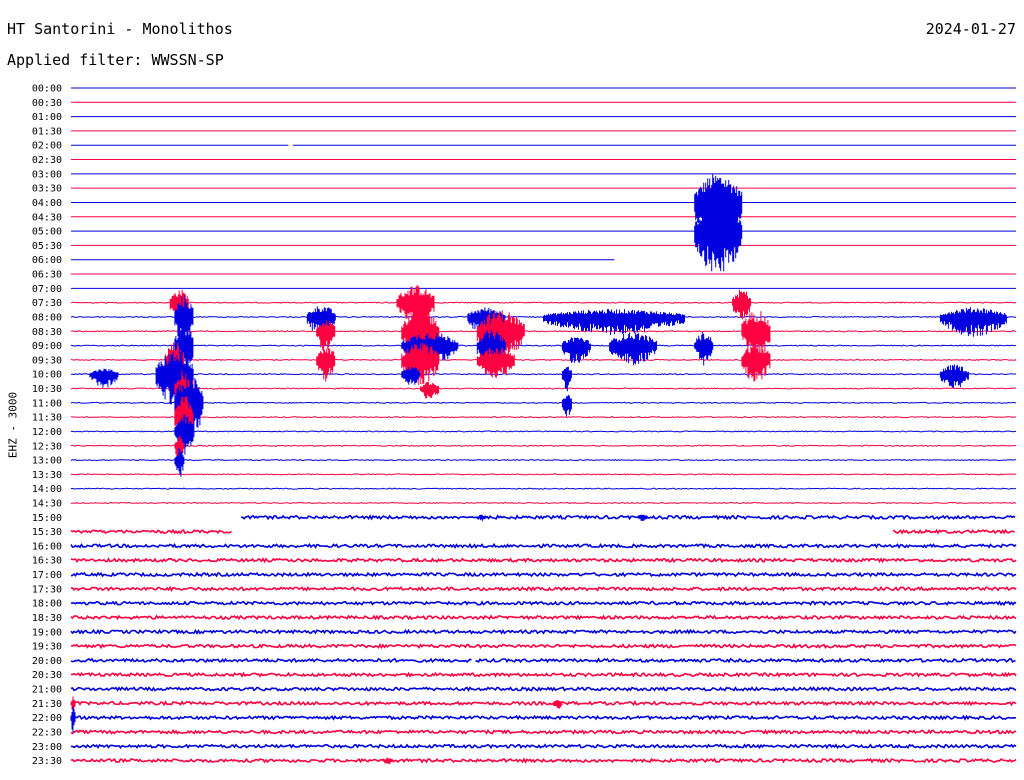 The image size is (1024, 780). What do you see at coordinates (47, 561) in the screenshot?
I see `time-label: 16:30` at bounding box center [47, 561].